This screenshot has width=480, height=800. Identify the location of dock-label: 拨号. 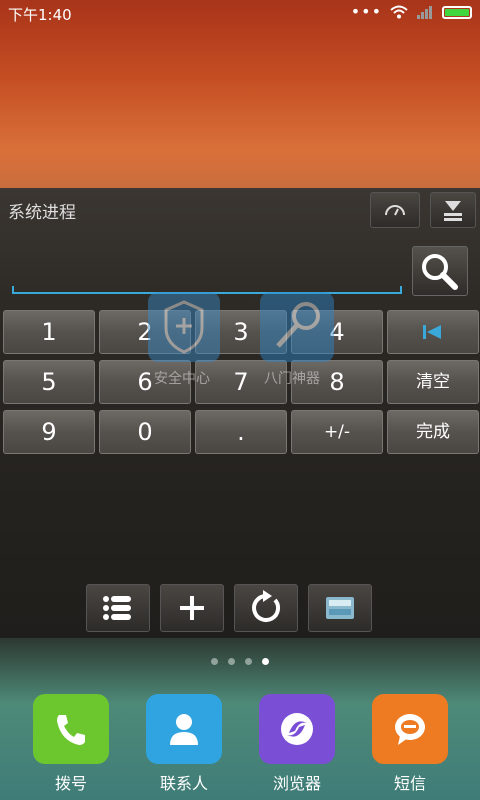
(70, 783).